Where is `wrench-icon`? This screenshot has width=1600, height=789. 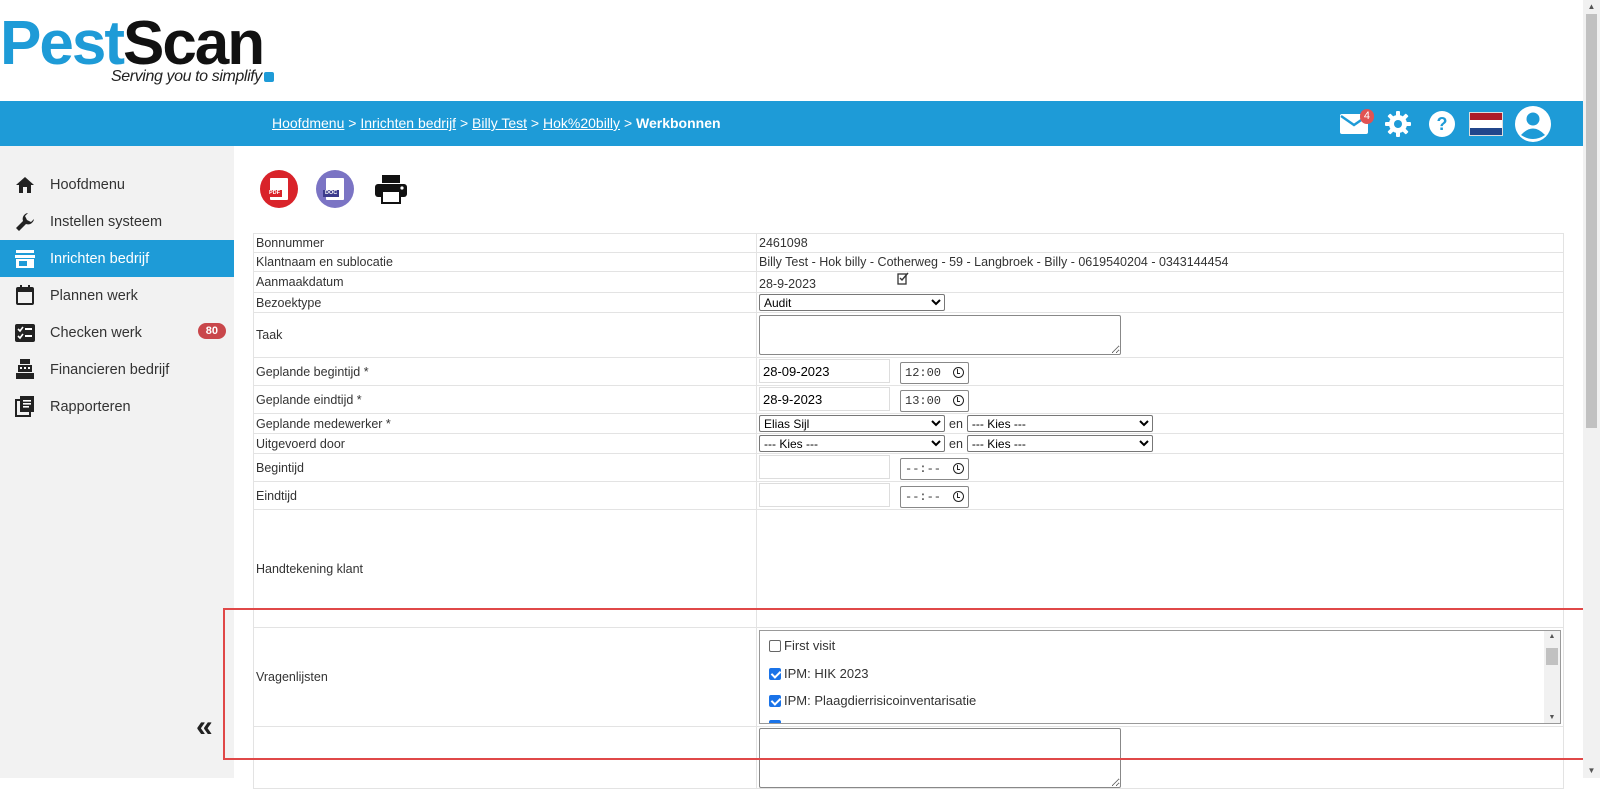
wrench-icon is located at coordinates (25, 222).